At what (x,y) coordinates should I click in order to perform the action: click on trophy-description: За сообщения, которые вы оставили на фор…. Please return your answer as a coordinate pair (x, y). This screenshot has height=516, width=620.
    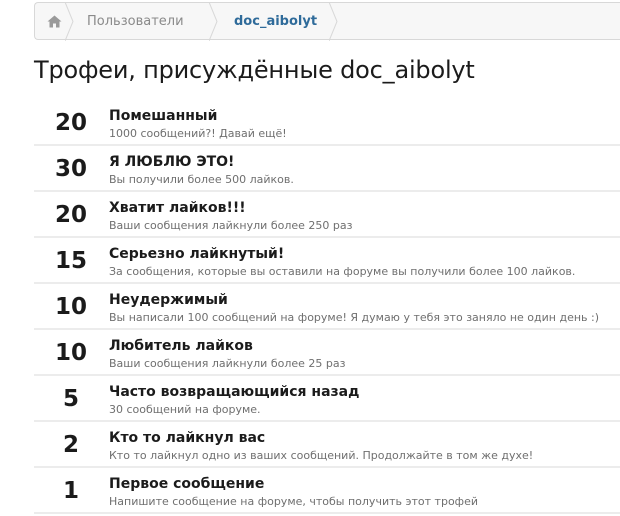
    Looking at the image, I should click on (342, 271).